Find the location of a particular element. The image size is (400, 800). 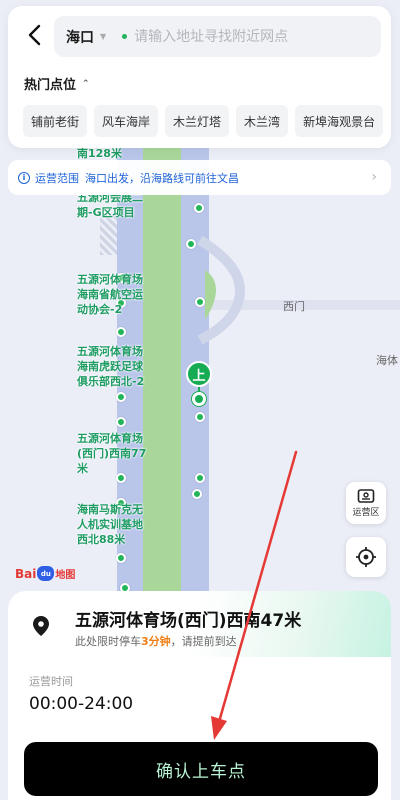

back-button is located at coordinates (34, 35).